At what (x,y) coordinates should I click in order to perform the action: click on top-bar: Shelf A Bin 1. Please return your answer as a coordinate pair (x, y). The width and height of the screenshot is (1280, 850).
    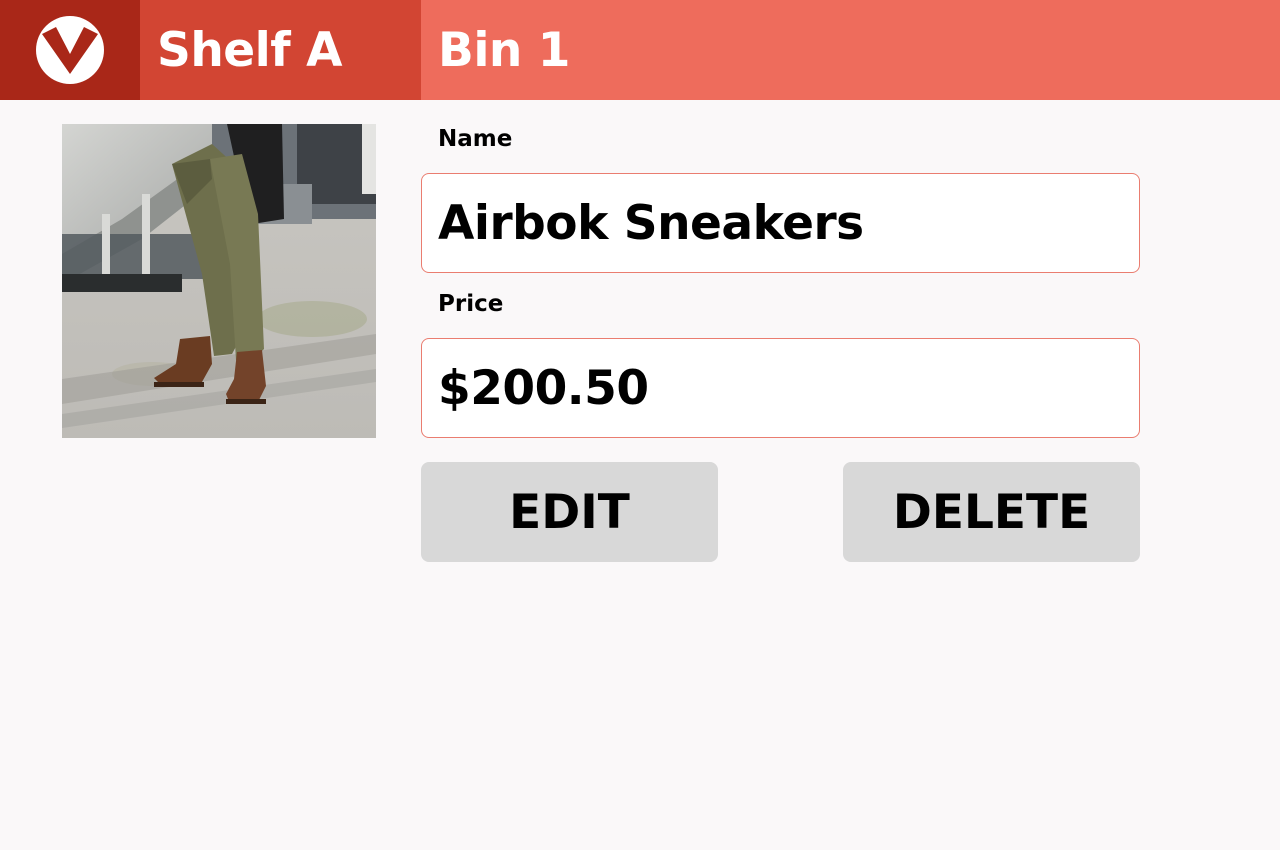
    Looking at the image, I should click on (640, 50).